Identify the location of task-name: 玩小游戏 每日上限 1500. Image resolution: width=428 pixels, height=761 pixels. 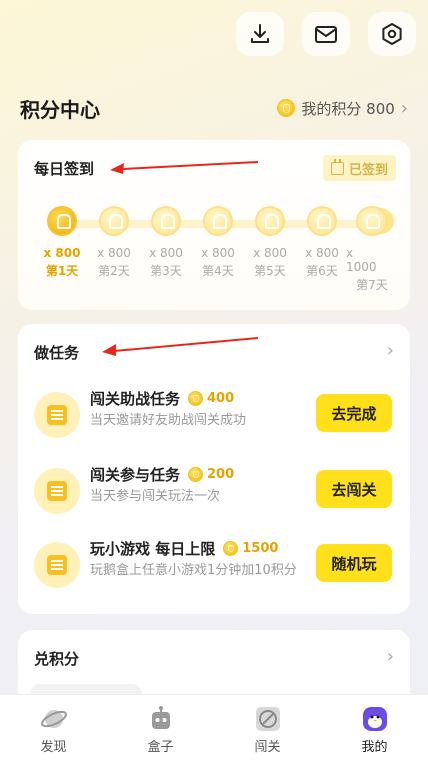
(184, 548).